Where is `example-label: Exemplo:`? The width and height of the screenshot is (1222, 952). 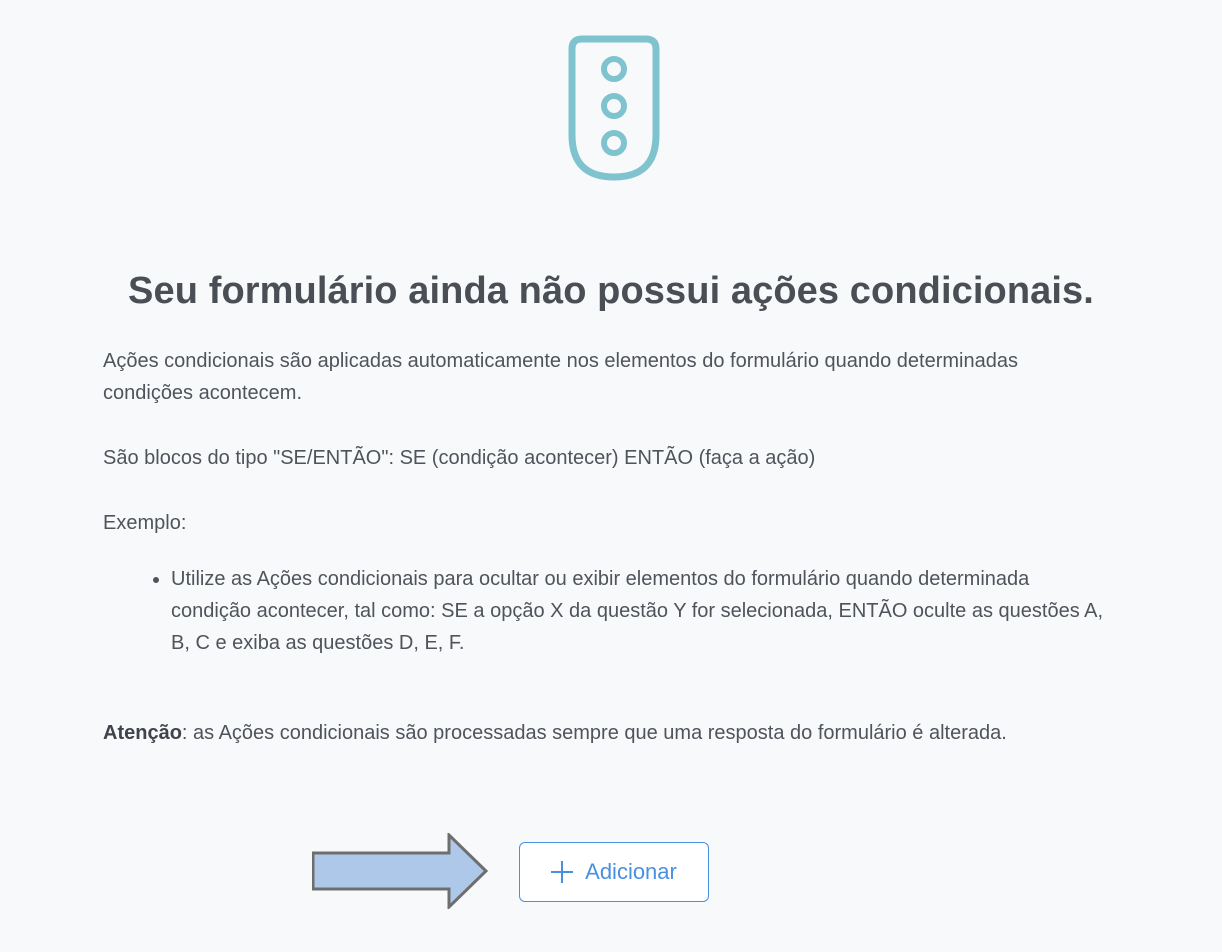 example-label: Exemplo: is located at coordinates (145, 523).